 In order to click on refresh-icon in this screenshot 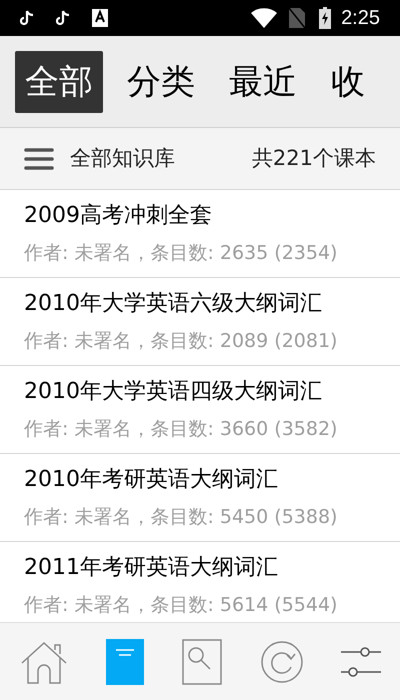, I will do `click(282, 662)`.